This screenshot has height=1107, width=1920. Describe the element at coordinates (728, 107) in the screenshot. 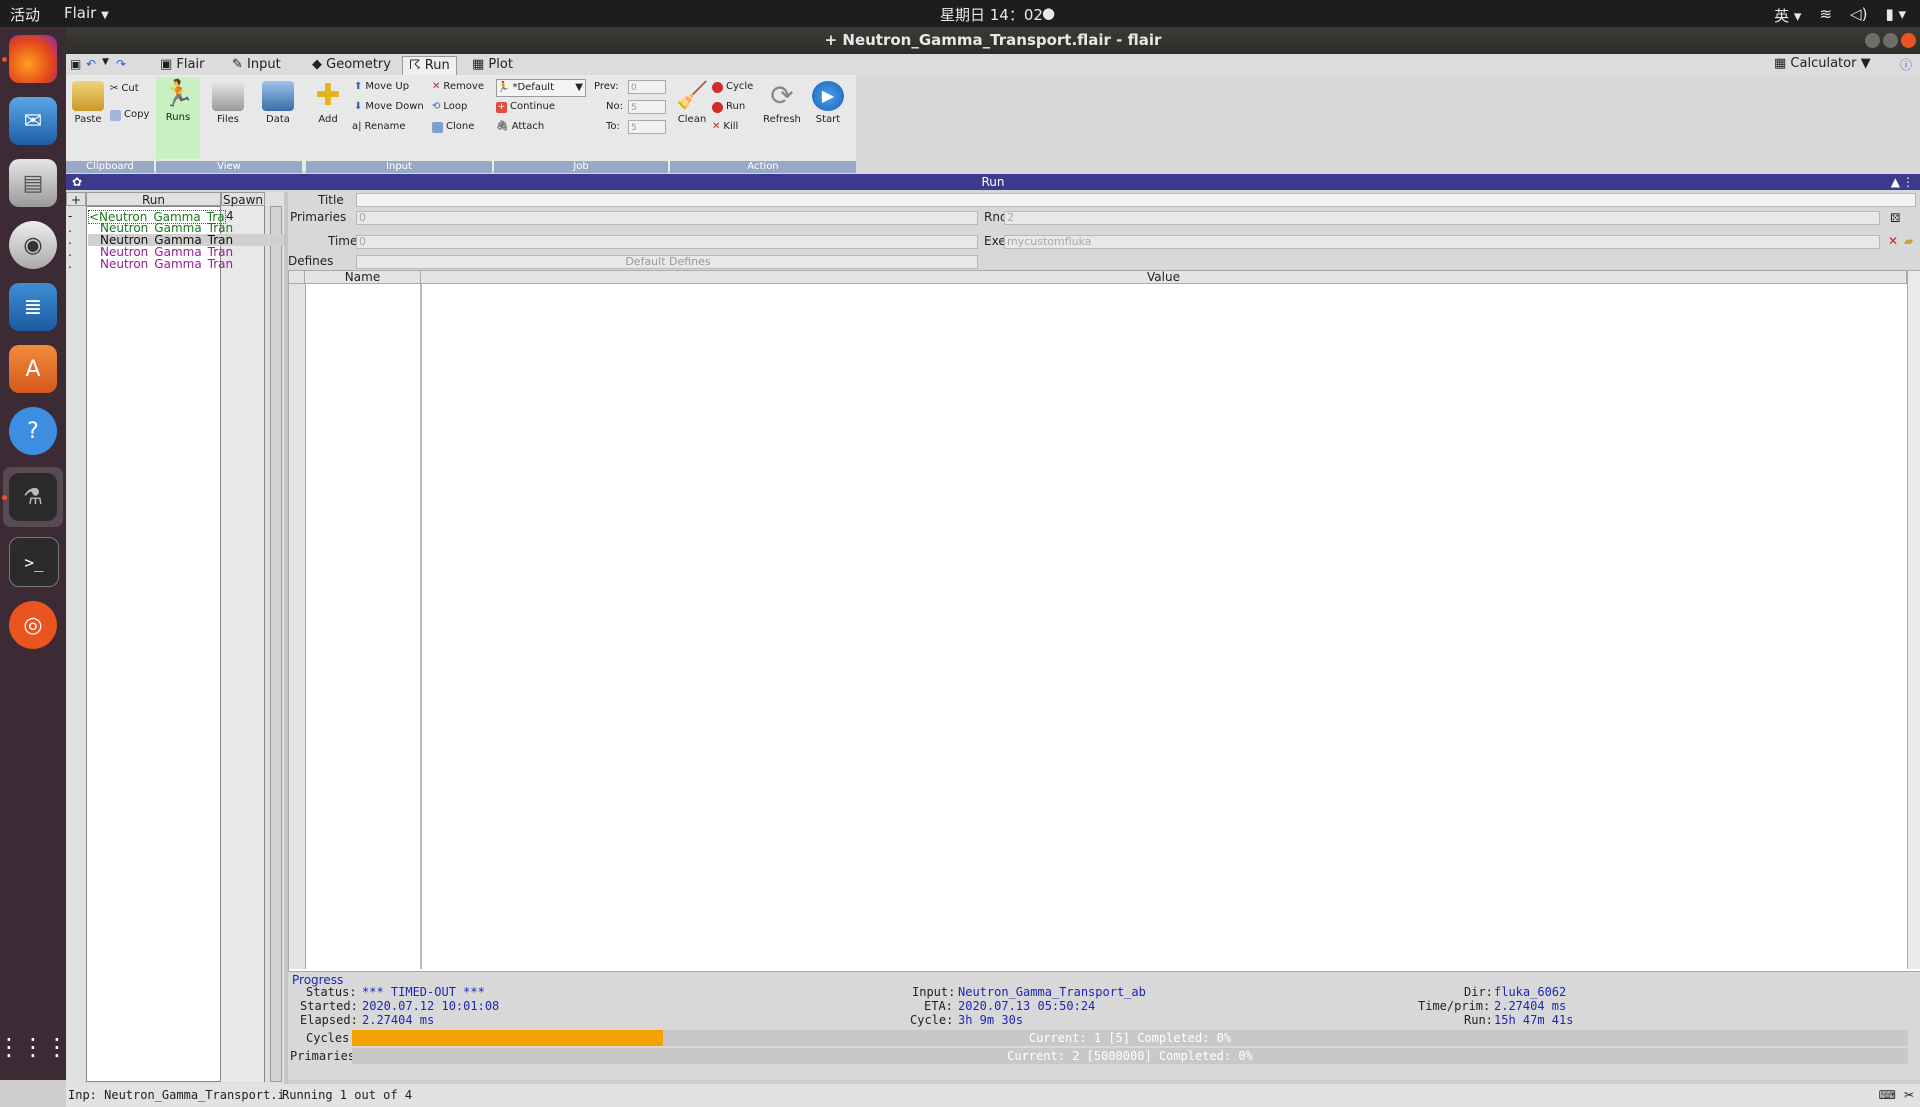

I see `stop-run-button: Run` at that location.